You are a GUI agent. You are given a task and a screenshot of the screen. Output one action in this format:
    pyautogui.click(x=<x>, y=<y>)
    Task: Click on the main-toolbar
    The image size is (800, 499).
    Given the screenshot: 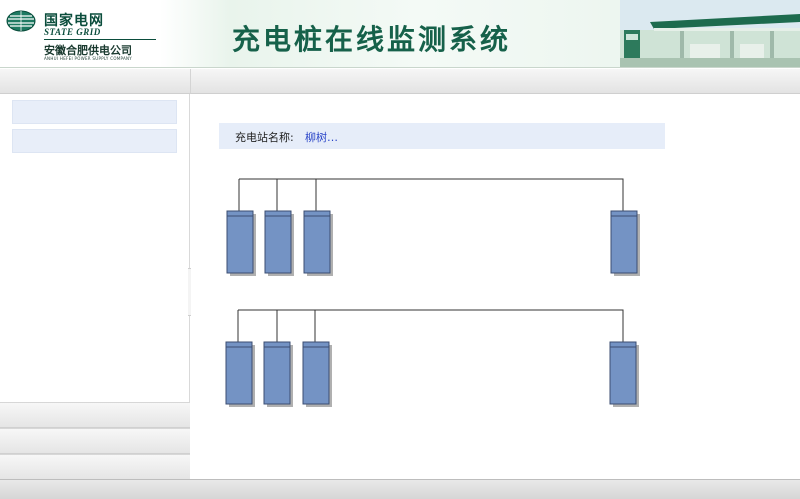 What is the action you would take?
    pyautogui.click(x=495, y=81)
    